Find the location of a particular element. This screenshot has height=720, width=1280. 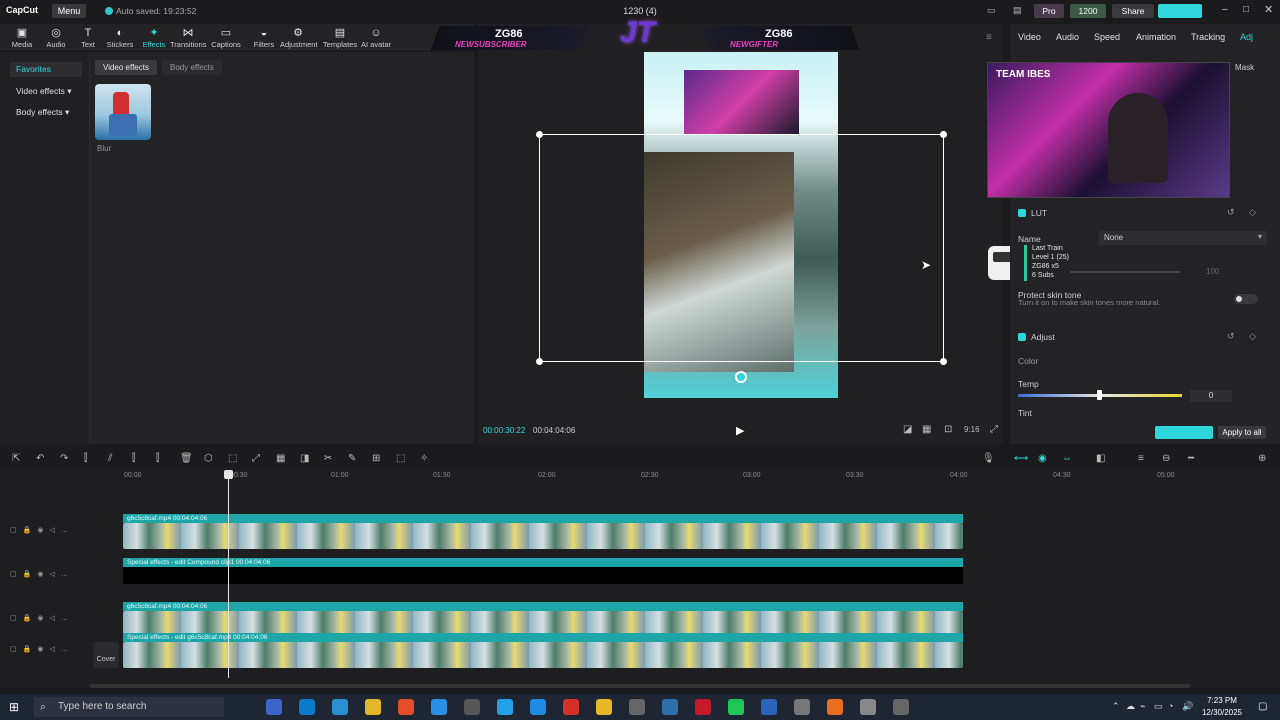

tool-text: T Text is located at coordinates (88, 37).